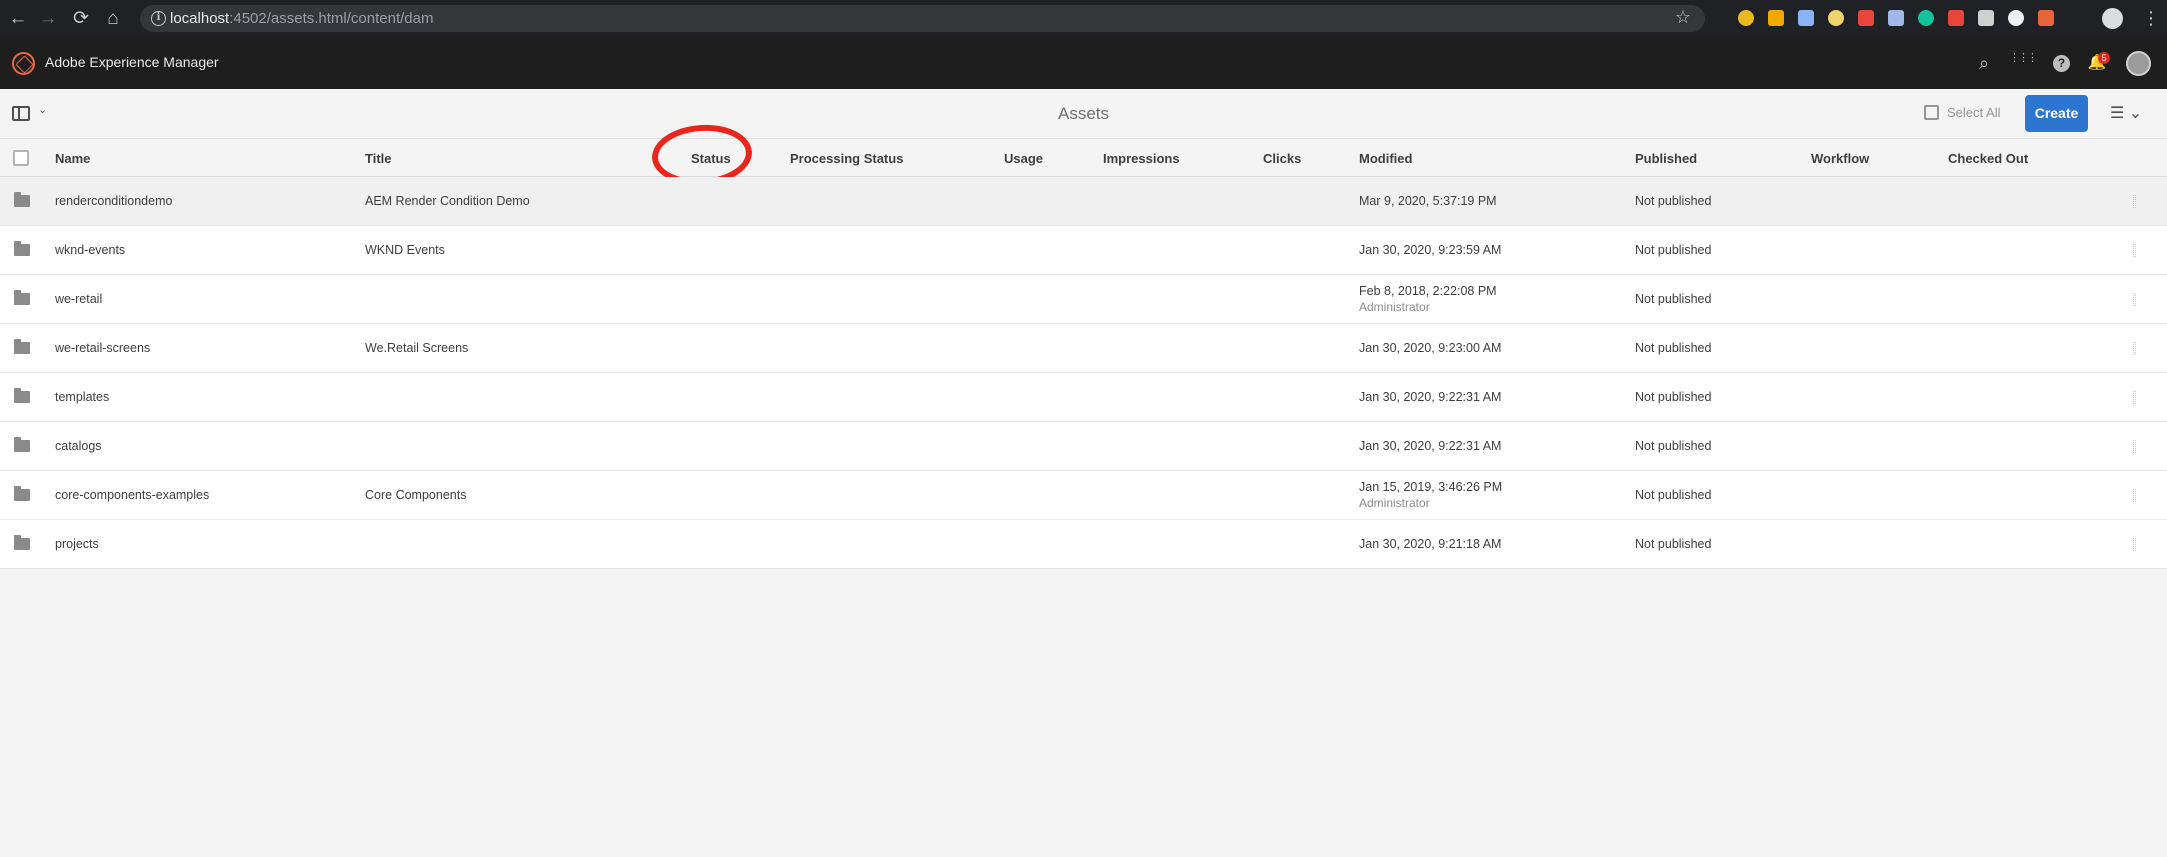 The height and width of the screenshot is (857, 2167). Describe the element at coordinates (1984, 63) in the screenshot. I see `search-icon: ⌕` at that location.